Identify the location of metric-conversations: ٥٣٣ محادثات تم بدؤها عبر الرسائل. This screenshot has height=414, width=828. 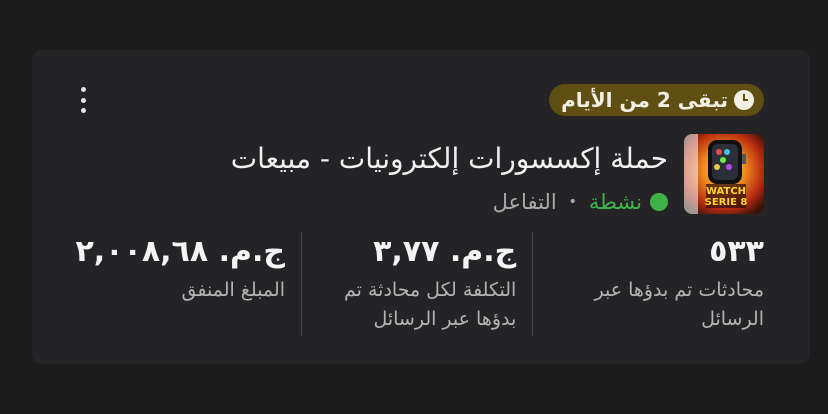
(648, 284).